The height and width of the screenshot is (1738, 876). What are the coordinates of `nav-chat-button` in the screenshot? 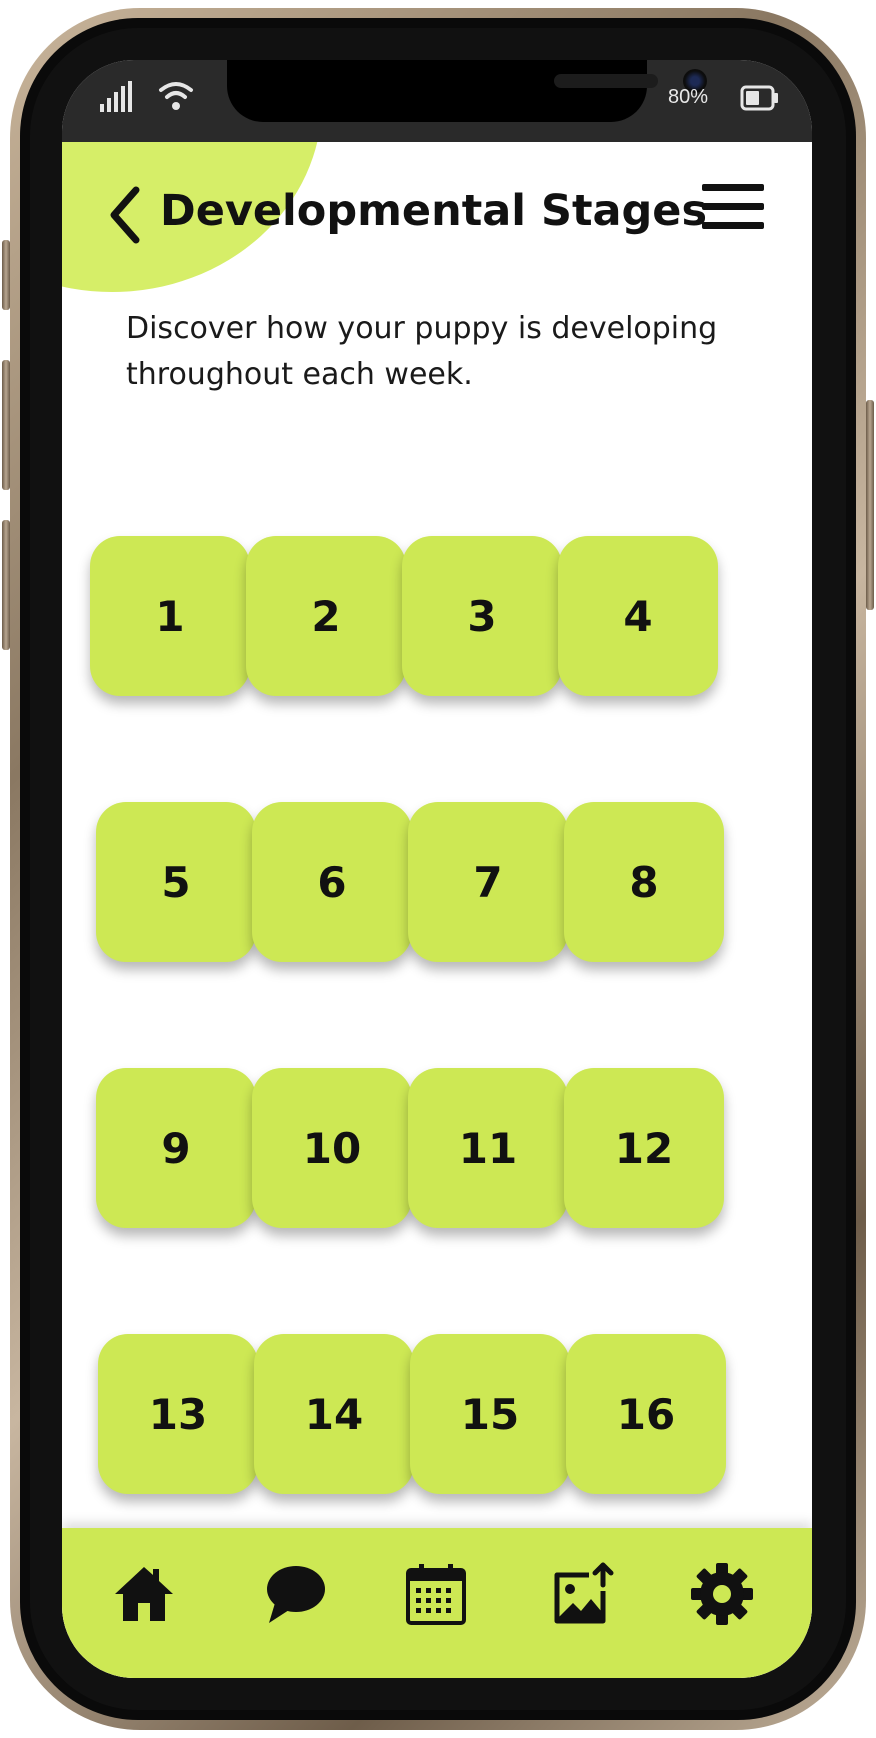 It's located at (294, 1594).